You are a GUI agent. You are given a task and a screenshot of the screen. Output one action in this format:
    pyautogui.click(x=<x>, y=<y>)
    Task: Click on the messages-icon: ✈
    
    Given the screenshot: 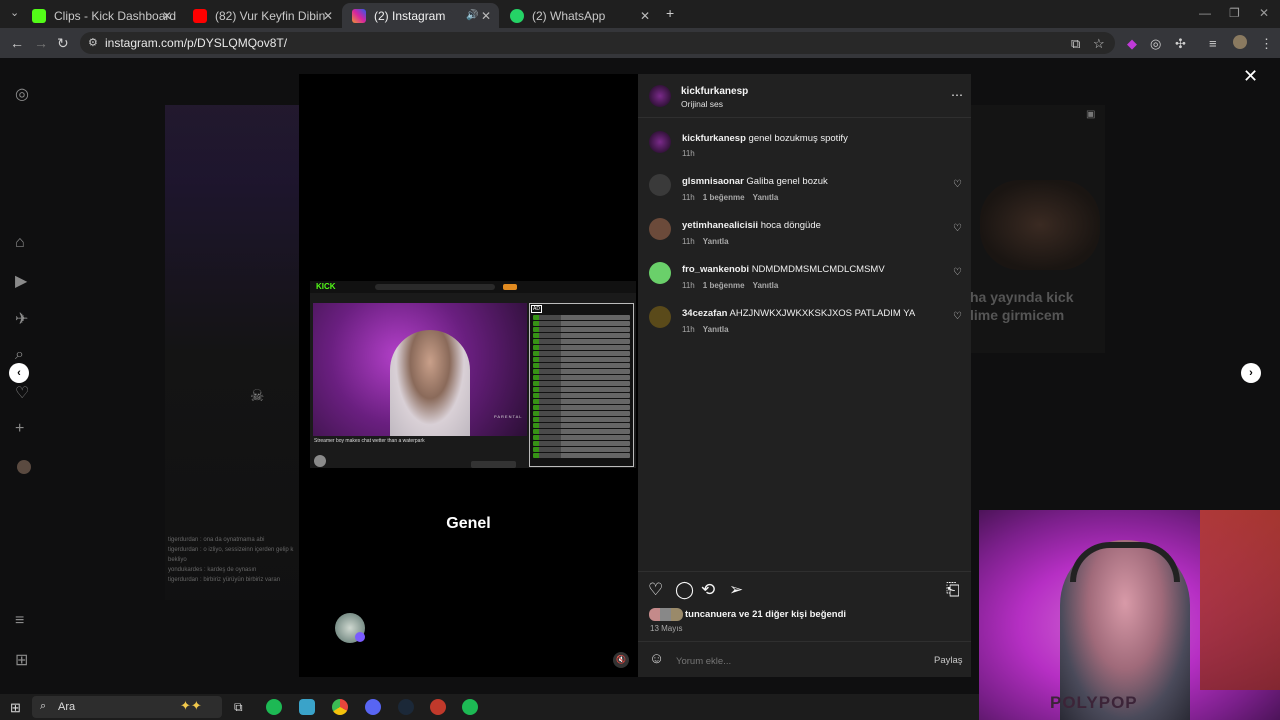 What is the action you would take?
    pyautogui.click(x=21, y=319)
    